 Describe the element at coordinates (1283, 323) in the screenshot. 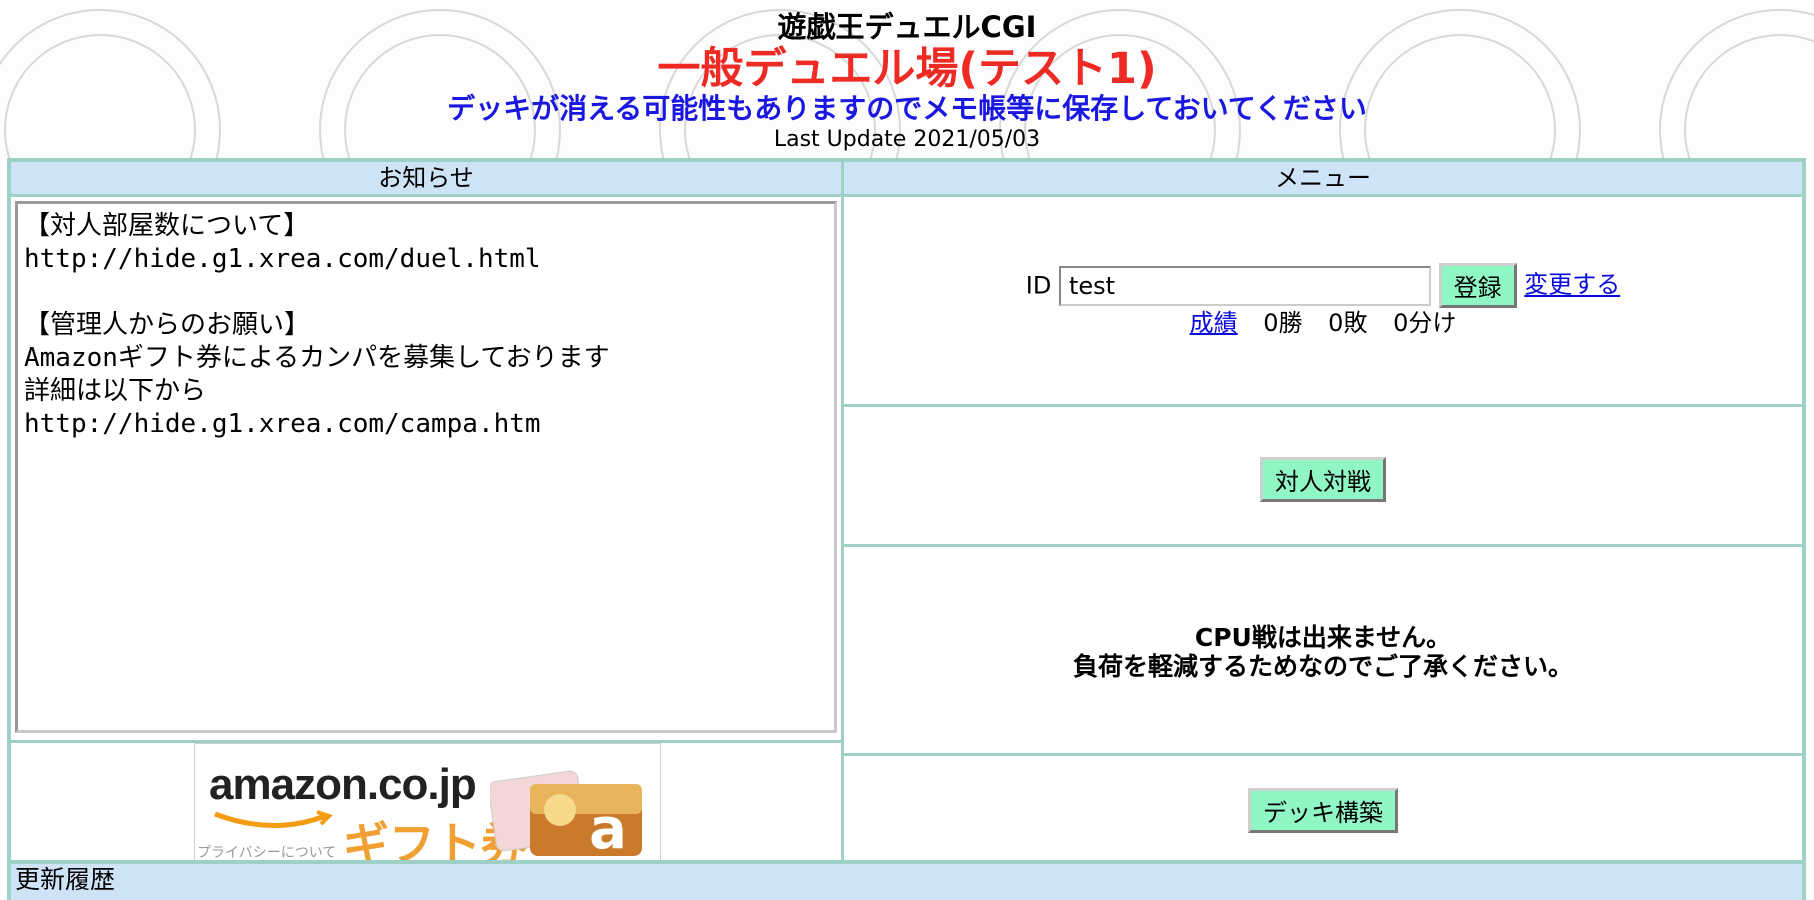

I see `wins-count: 0勝` at that location.